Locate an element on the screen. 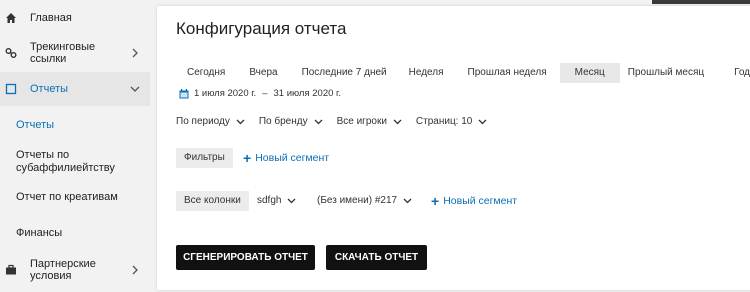 This screenshot has width=750, height=292. sidebar-item-label: Партнерские условия is located at coordinates (63, 270).